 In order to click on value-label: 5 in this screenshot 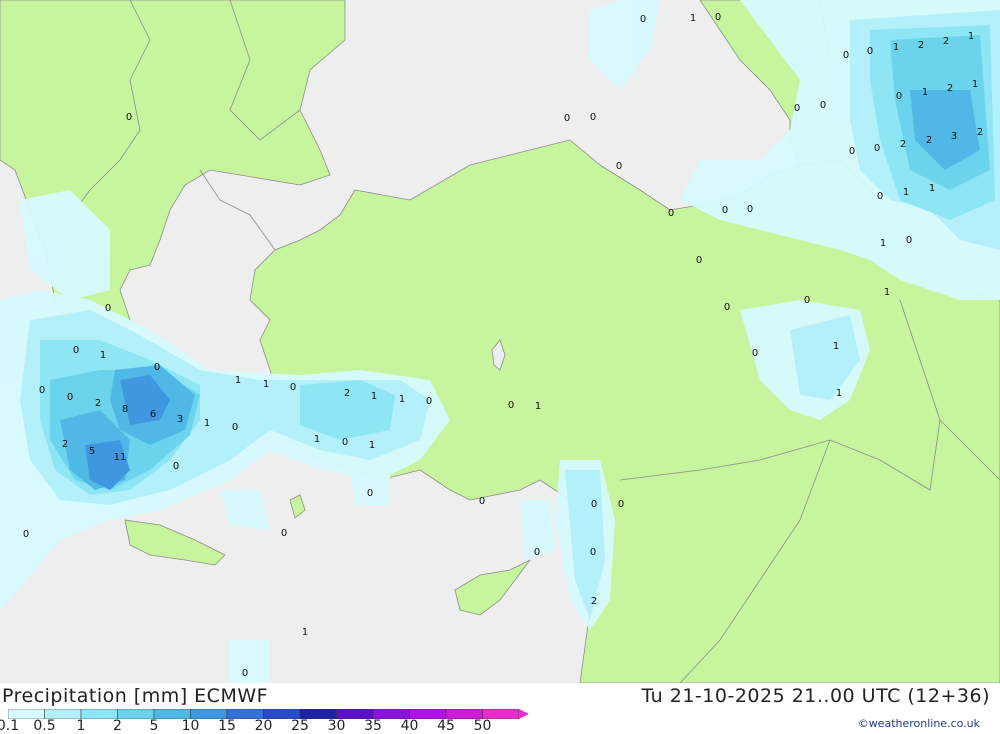, I will do `click(92, 451)`.